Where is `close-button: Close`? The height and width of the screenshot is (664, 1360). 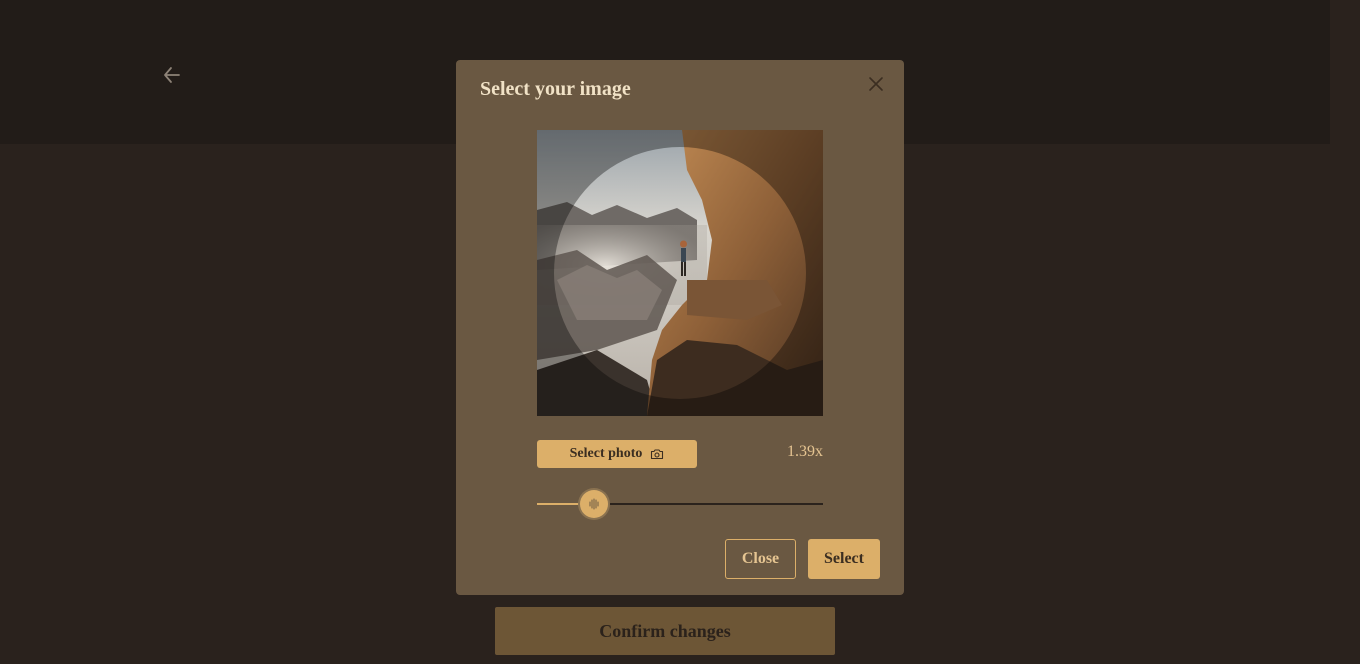 close-button: Close is located at coordinates (760, 559).